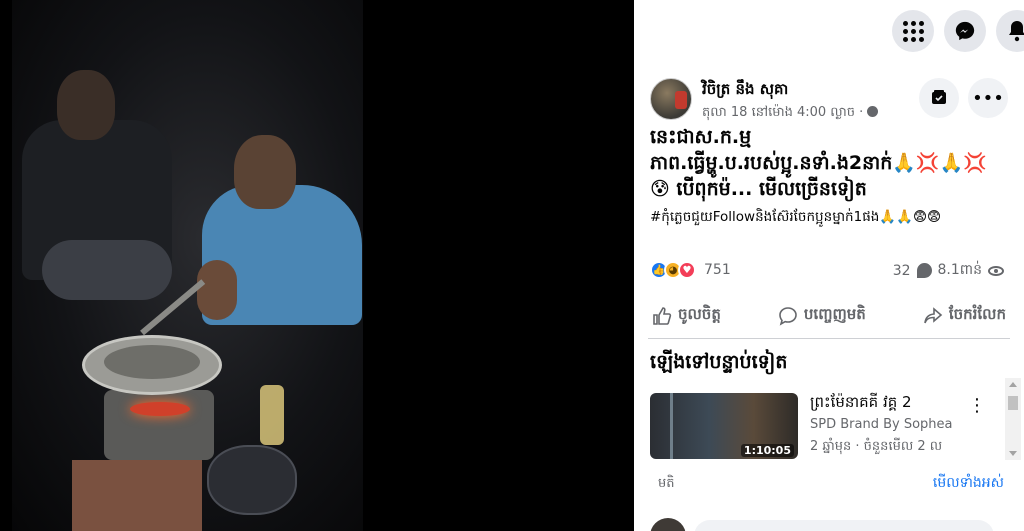  What do you see at coordinates (668, 524) in the screenshot?
I see `user-avatar` at bounding box center [668, 524].